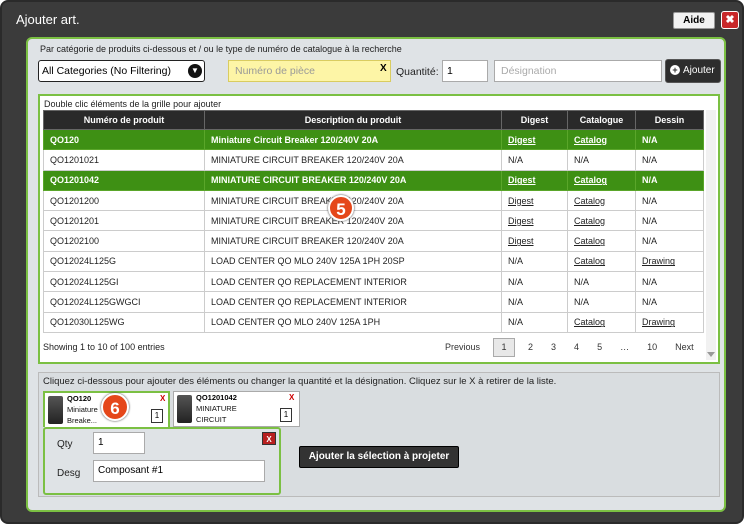 This screenshot has width=744, height=524. What do you see at coordinates (65, 444) in the screenshot?
I see `edit-qty-label: Qty` at bounding box center [65, 444].